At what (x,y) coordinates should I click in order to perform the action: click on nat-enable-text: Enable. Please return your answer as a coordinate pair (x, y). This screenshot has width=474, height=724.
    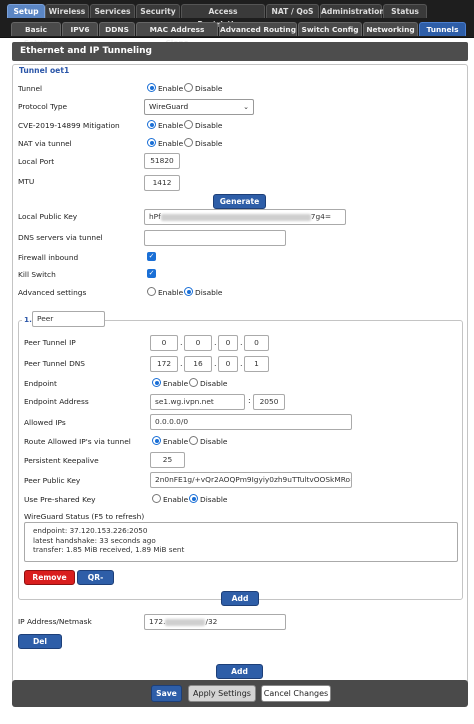
    Looking at the image, I should click on (171, 143).